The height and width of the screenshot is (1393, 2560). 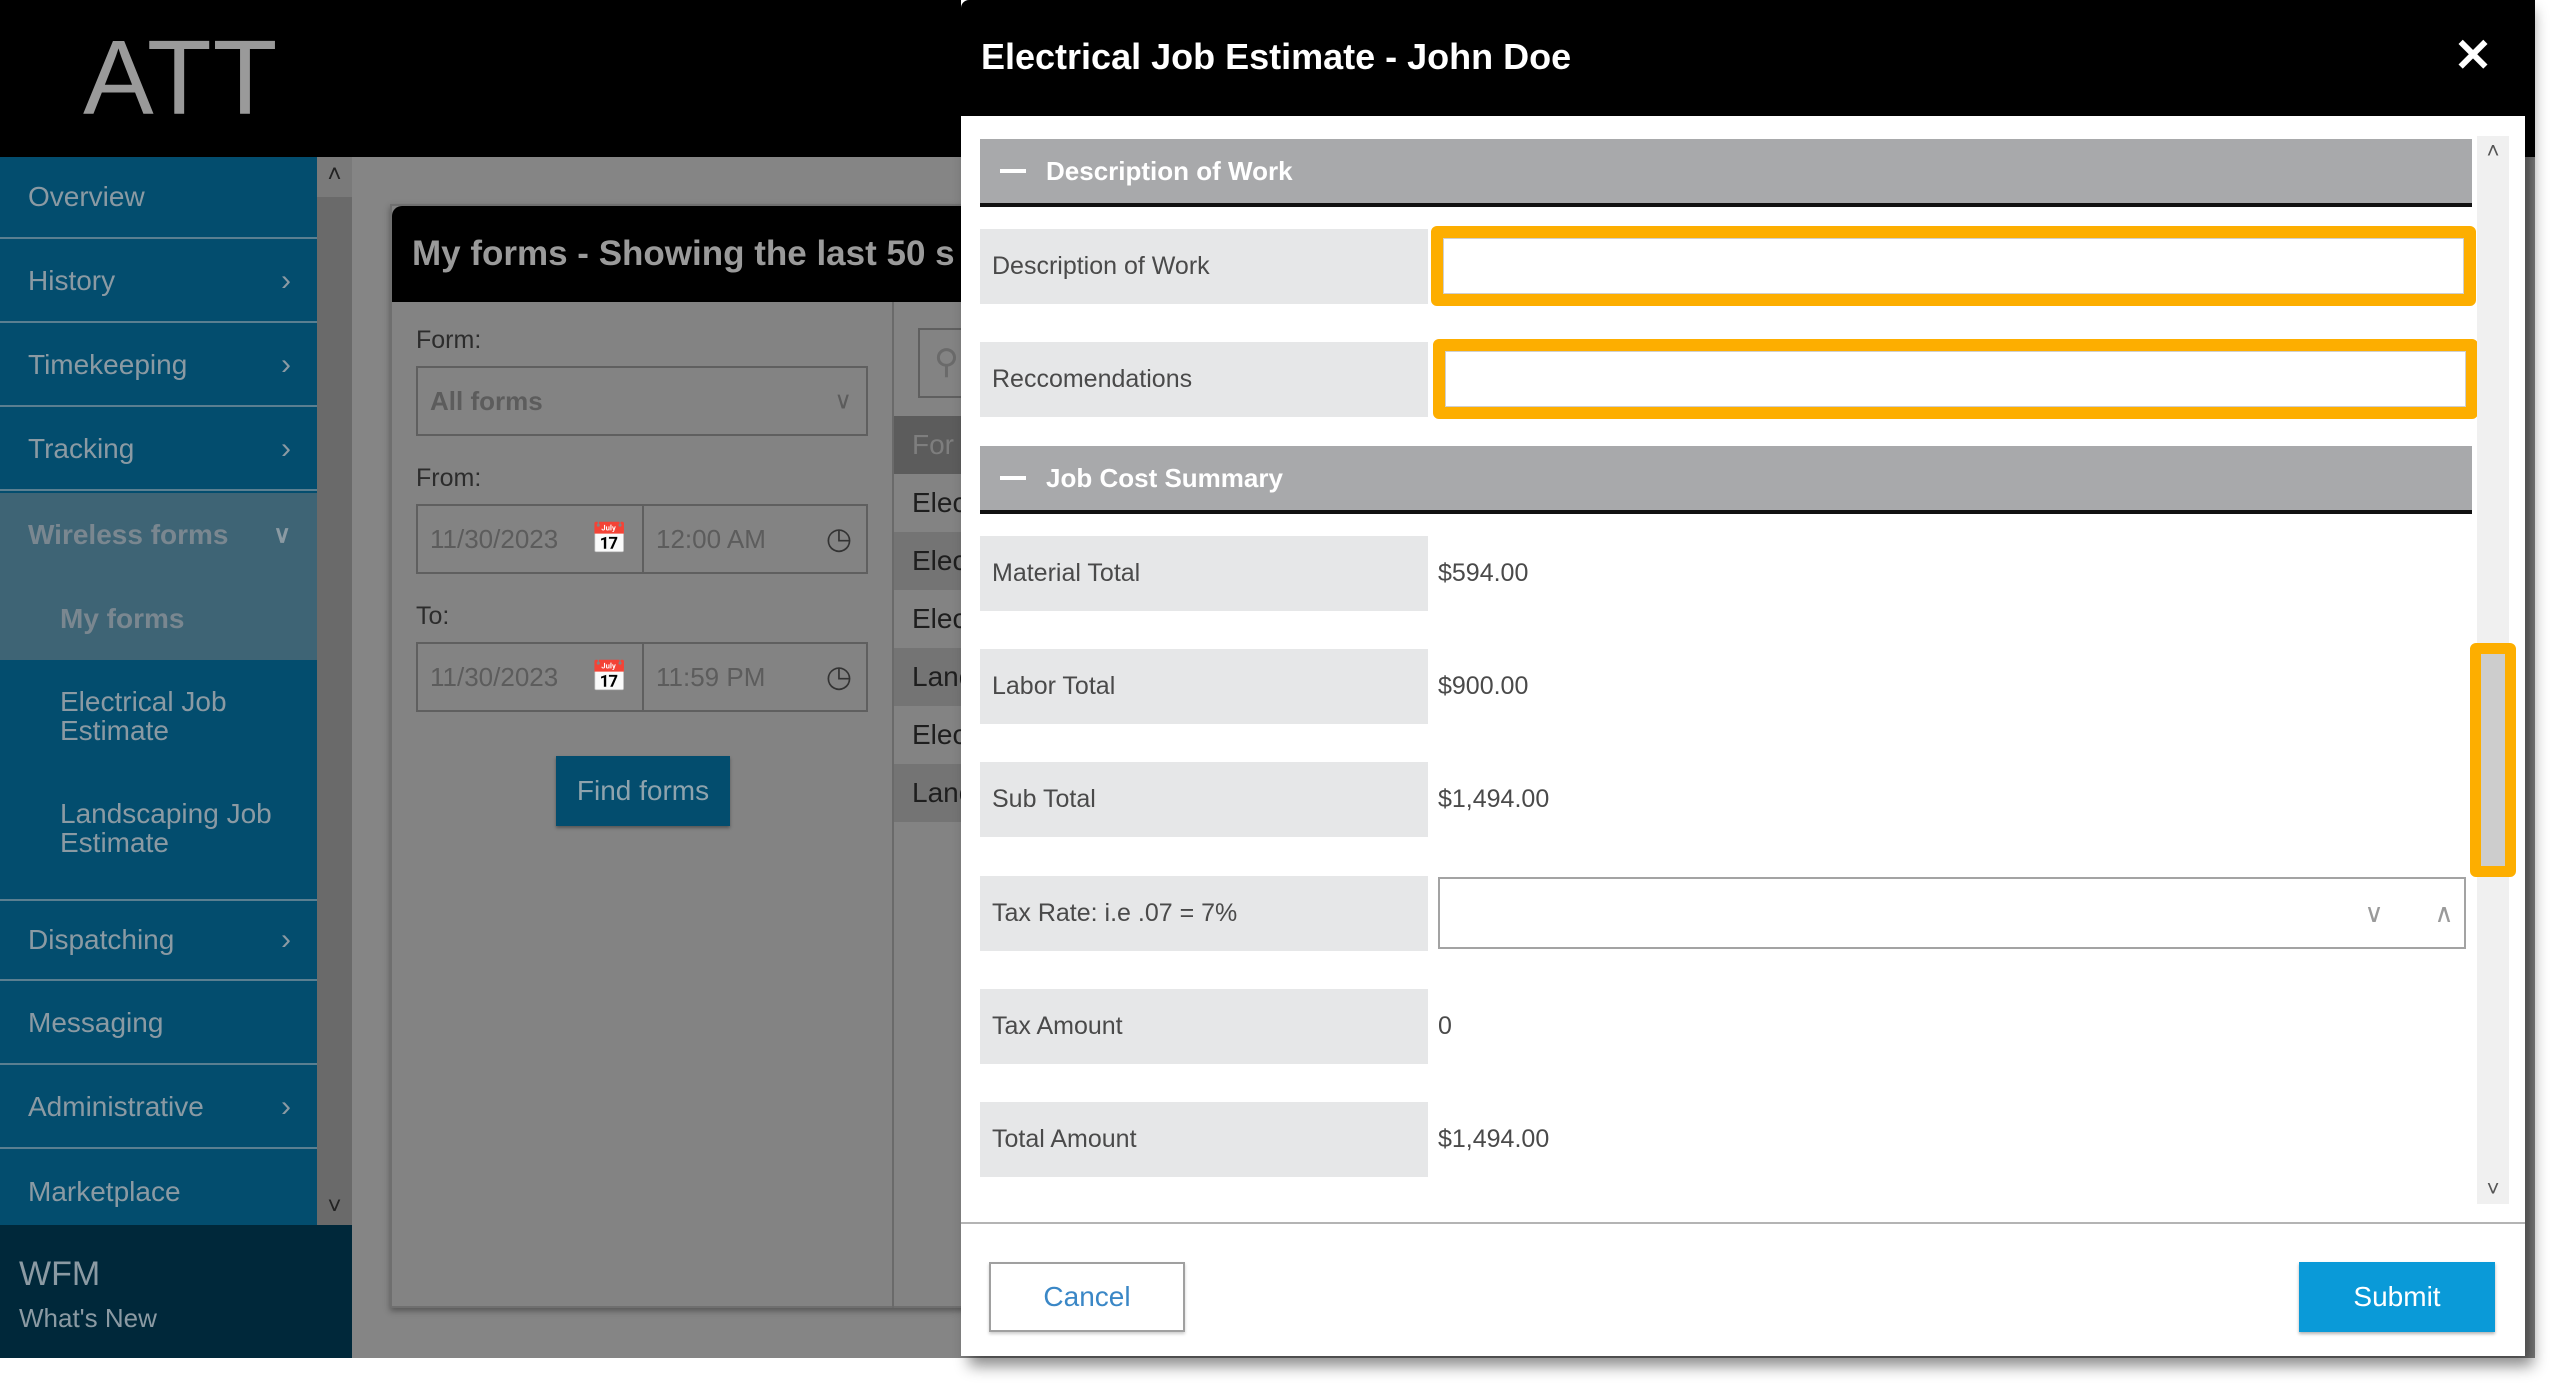 What do you see at coordinates (2473, 55) in the screenshot?
I see `close-icon: ✕` at bounding box center [2473, 55].